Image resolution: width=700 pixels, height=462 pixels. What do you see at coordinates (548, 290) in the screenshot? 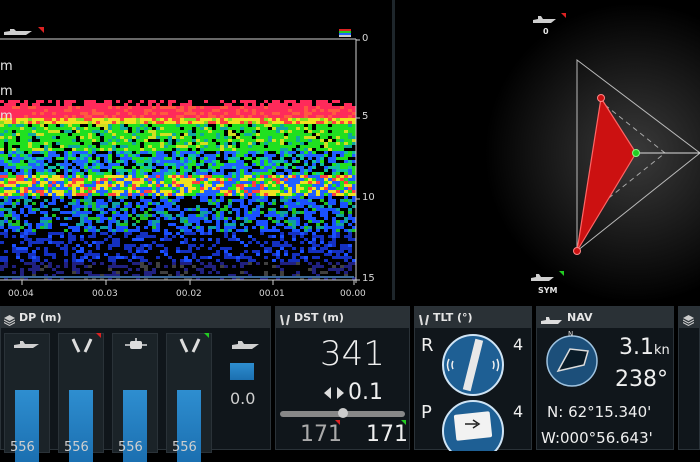
I see `radar-bottom-label: SYM` at bounding box center [548, 290].